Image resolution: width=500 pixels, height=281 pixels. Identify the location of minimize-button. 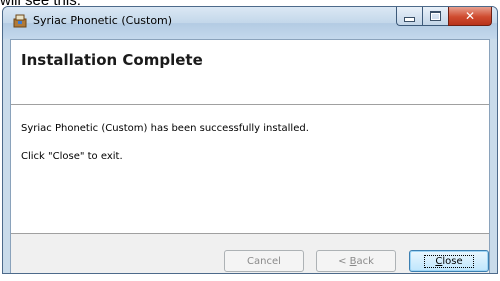
(409, 16).